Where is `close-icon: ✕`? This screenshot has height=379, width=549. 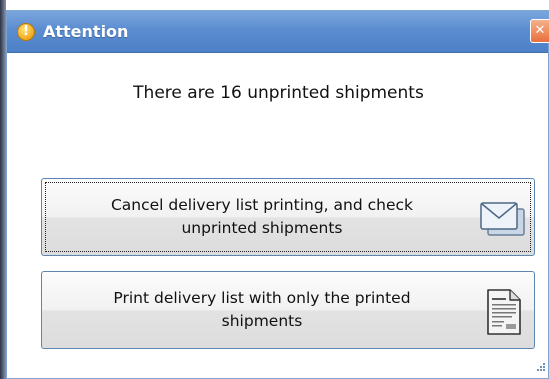 close-icon: ✕ is located at coordinates (540, 30).